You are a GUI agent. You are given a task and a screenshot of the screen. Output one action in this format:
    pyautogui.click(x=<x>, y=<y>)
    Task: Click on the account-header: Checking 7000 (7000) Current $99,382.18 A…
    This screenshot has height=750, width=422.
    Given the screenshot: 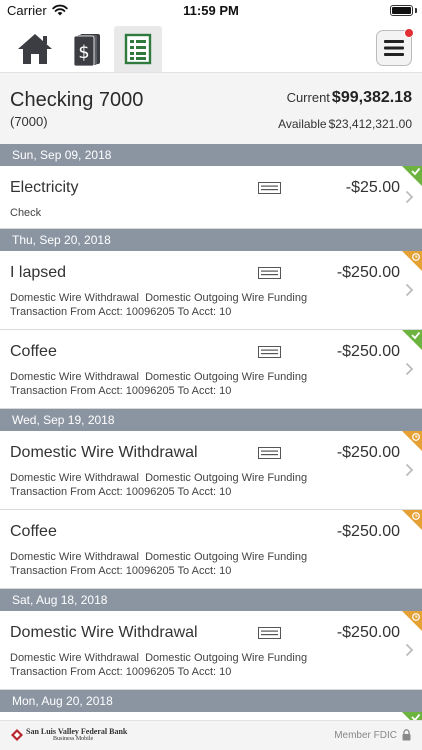 What is the action you would take?
    pyautogui.click(x=211, y=108)
    